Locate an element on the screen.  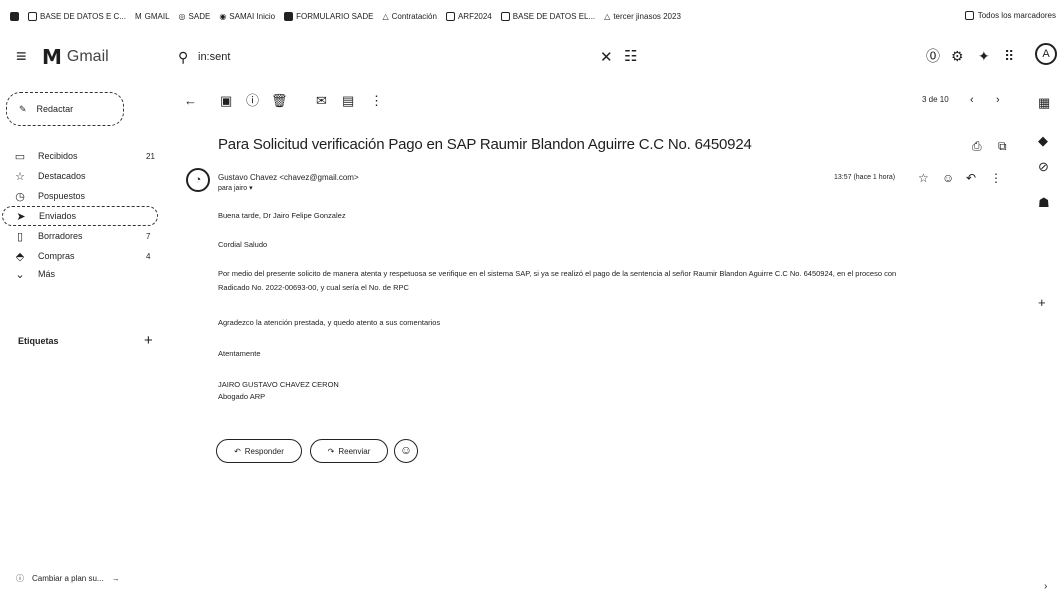
email-signature-title: Abogado ARP is located at coordinates (242, 396).